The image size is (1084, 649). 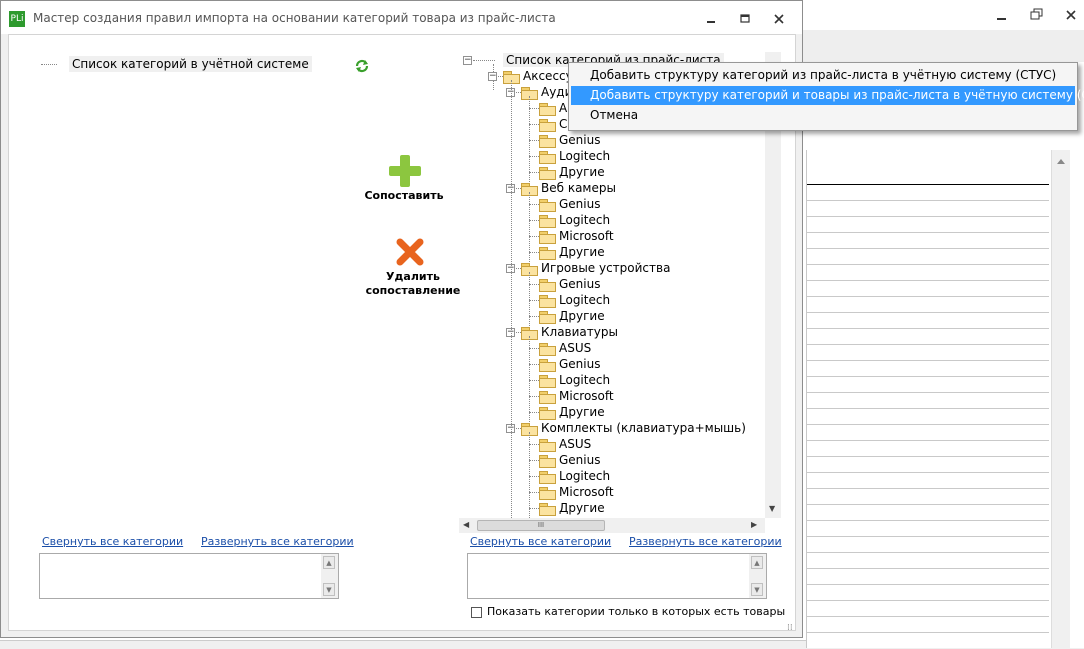 I want to click on add-mapping-icon, so click(x=405, y=171).